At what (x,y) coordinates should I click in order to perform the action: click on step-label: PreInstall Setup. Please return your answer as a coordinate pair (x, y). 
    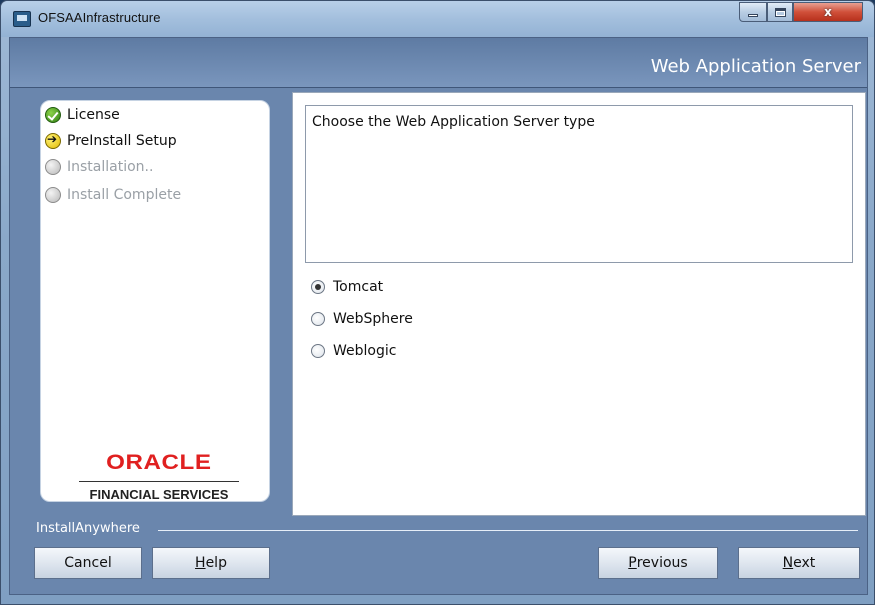
    Looking at the image, I should click on (122, 141).